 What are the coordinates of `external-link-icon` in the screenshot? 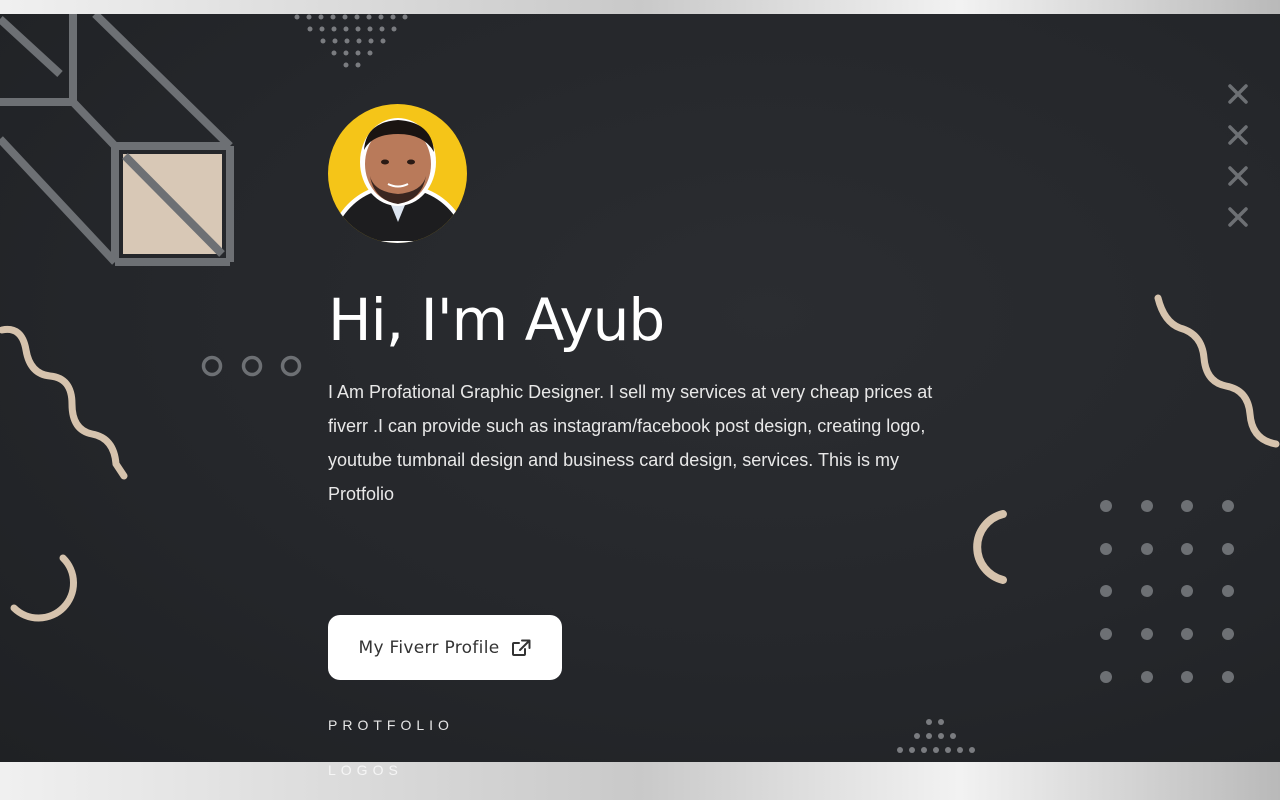 It's located at (521, 648).